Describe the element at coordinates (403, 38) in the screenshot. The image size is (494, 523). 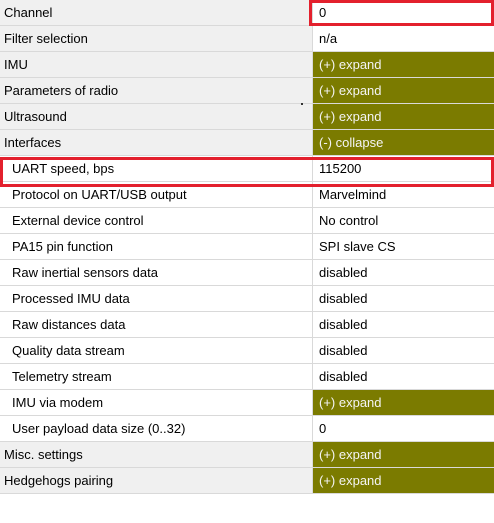
I see `property-value: n/a` at that location.